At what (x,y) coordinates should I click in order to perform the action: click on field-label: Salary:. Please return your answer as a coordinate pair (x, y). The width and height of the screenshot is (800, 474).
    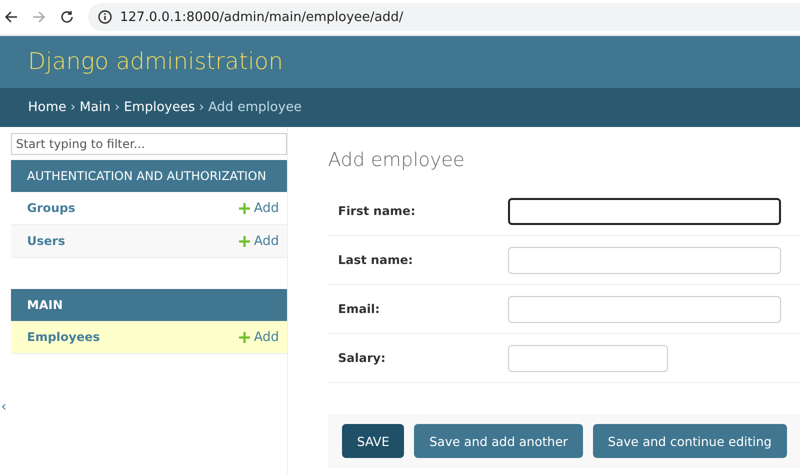
    Looking at the image, I should click on (362, 358).